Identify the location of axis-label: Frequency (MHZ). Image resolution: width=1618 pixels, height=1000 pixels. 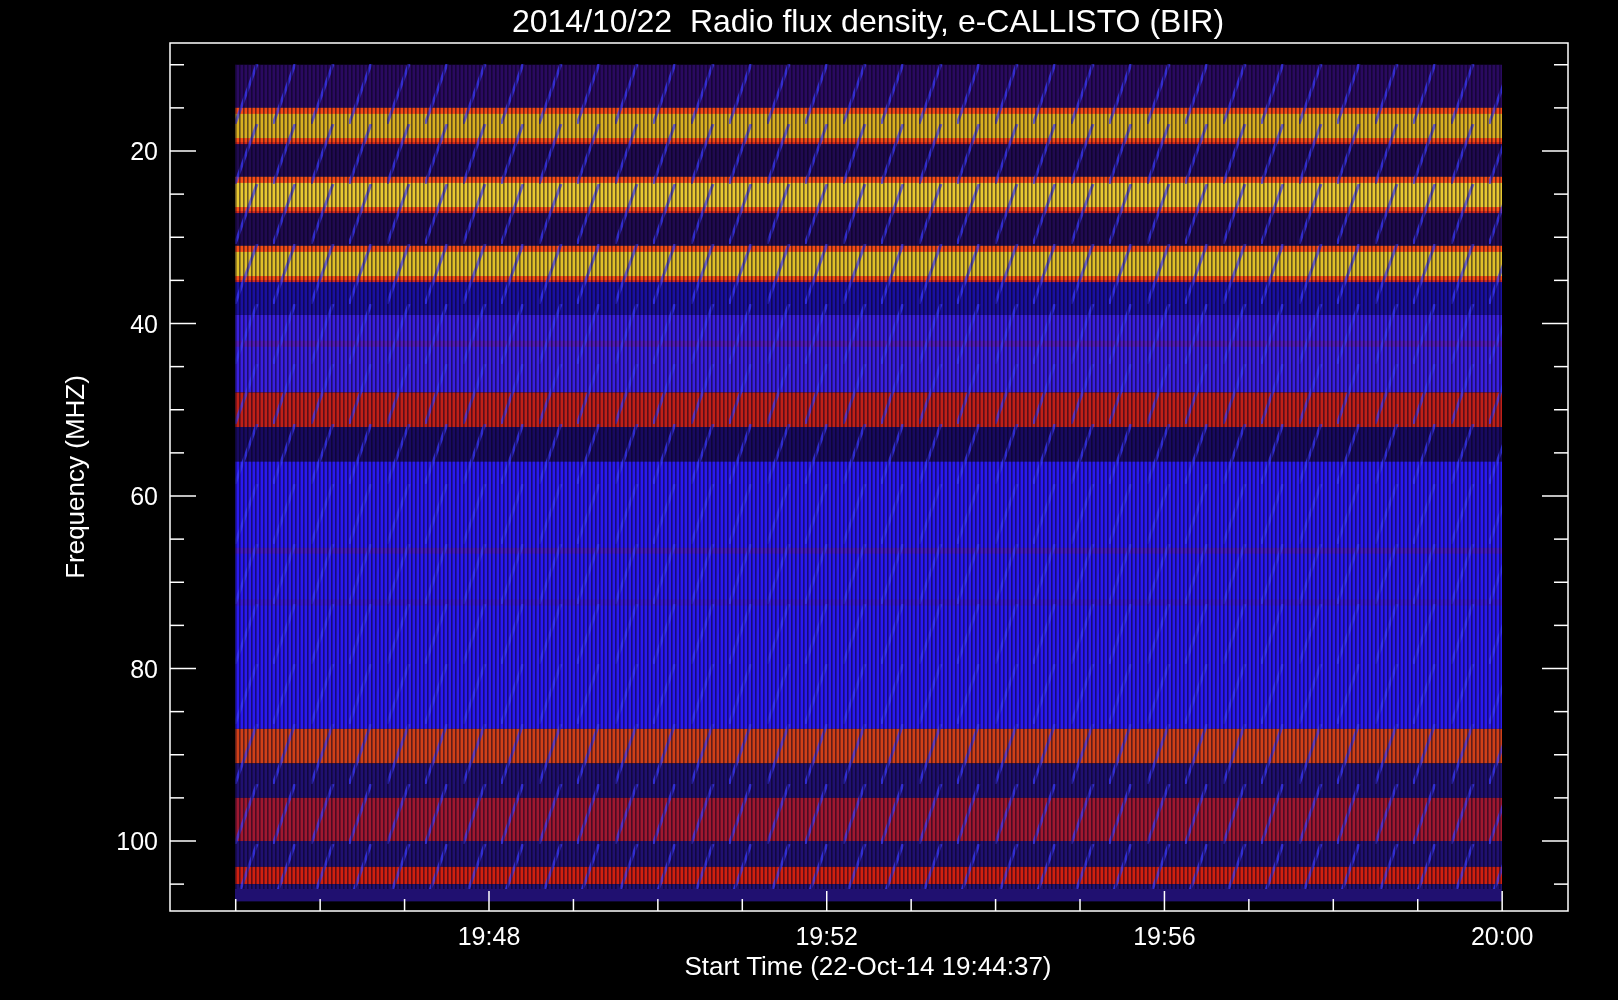
(75, 477).